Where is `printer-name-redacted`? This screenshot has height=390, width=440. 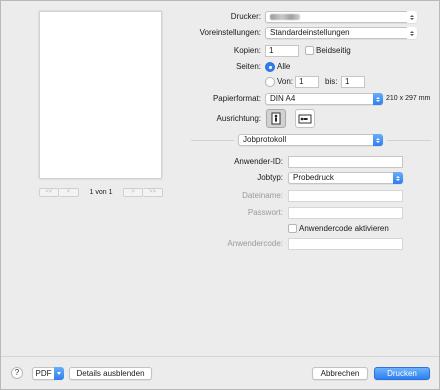
printer-name-redacted is located at coordinates (285, 17).